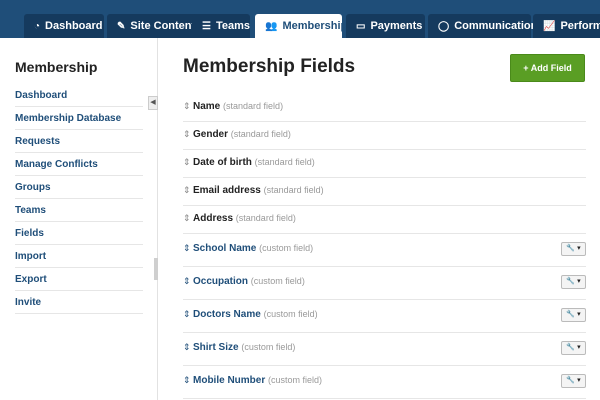 Image resolution: width=600 pixels, height=400 pixels. Describe the element at coordinates (315, 26) in the screenshot. I see `tab-label: Membership` at that location.